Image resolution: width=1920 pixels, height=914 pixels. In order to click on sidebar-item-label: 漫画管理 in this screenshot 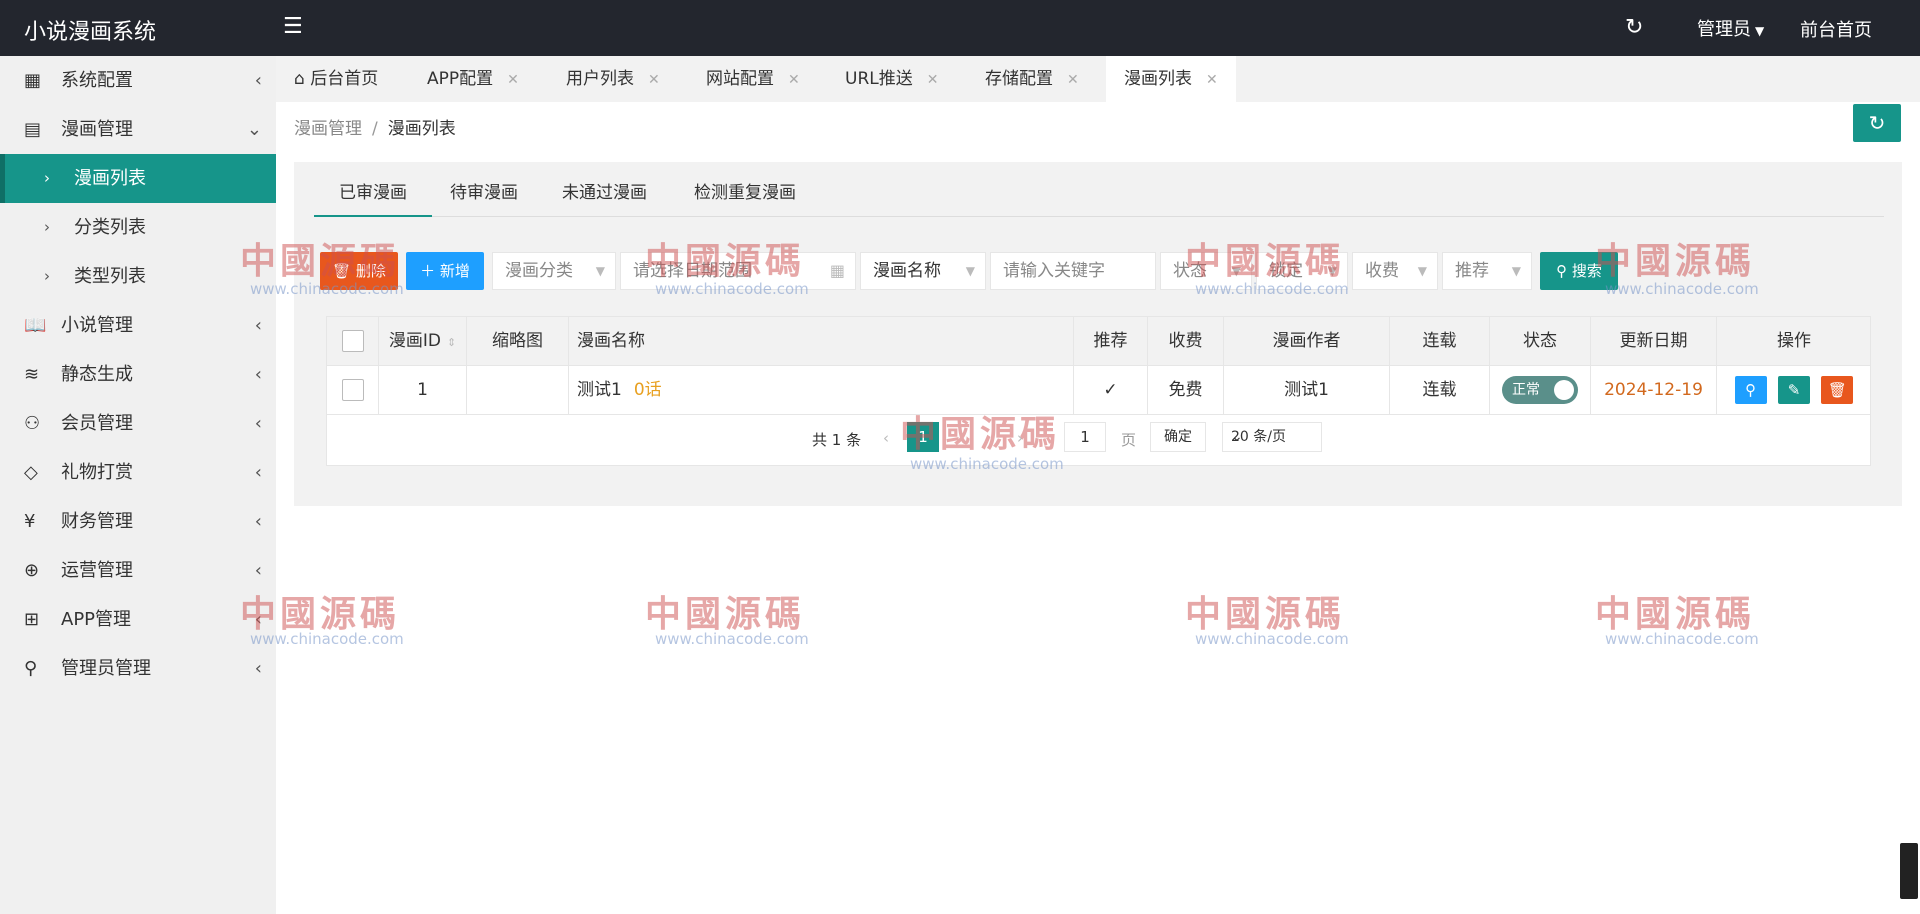, I will do `click(97, 129)`.